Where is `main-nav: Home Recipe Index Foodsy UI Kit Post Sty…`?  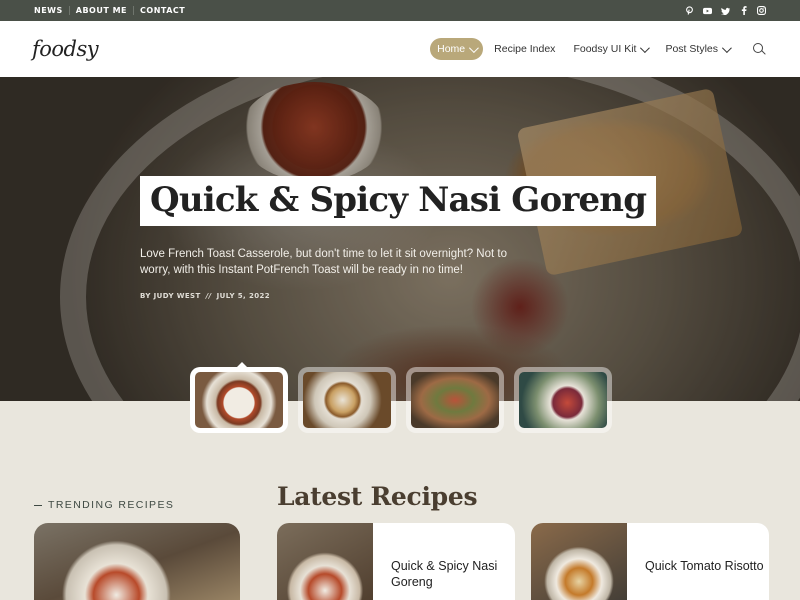
main-nav: Home Recipe Index Foodsy UI Kit Post Sty… is located at coordinates (600, 49).